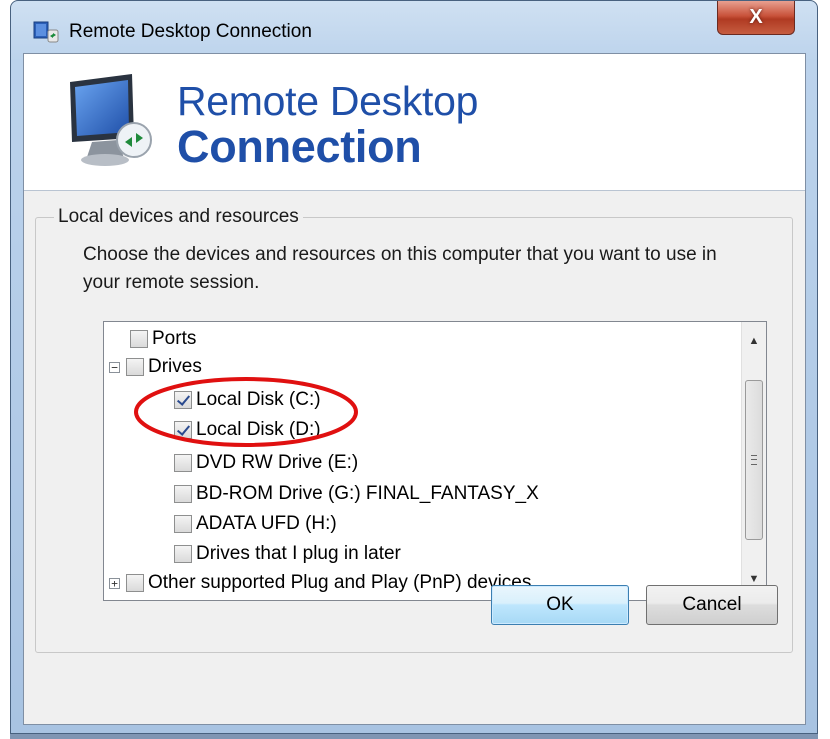 The width and height of the screenshot is (830, 739). What do you see at coordinates (367, 493) in the screenshot?
I see `tree-item-label: BD-ROM Drive (G:) FINAL_FANTASY_X` at bounding box center [367, 493].